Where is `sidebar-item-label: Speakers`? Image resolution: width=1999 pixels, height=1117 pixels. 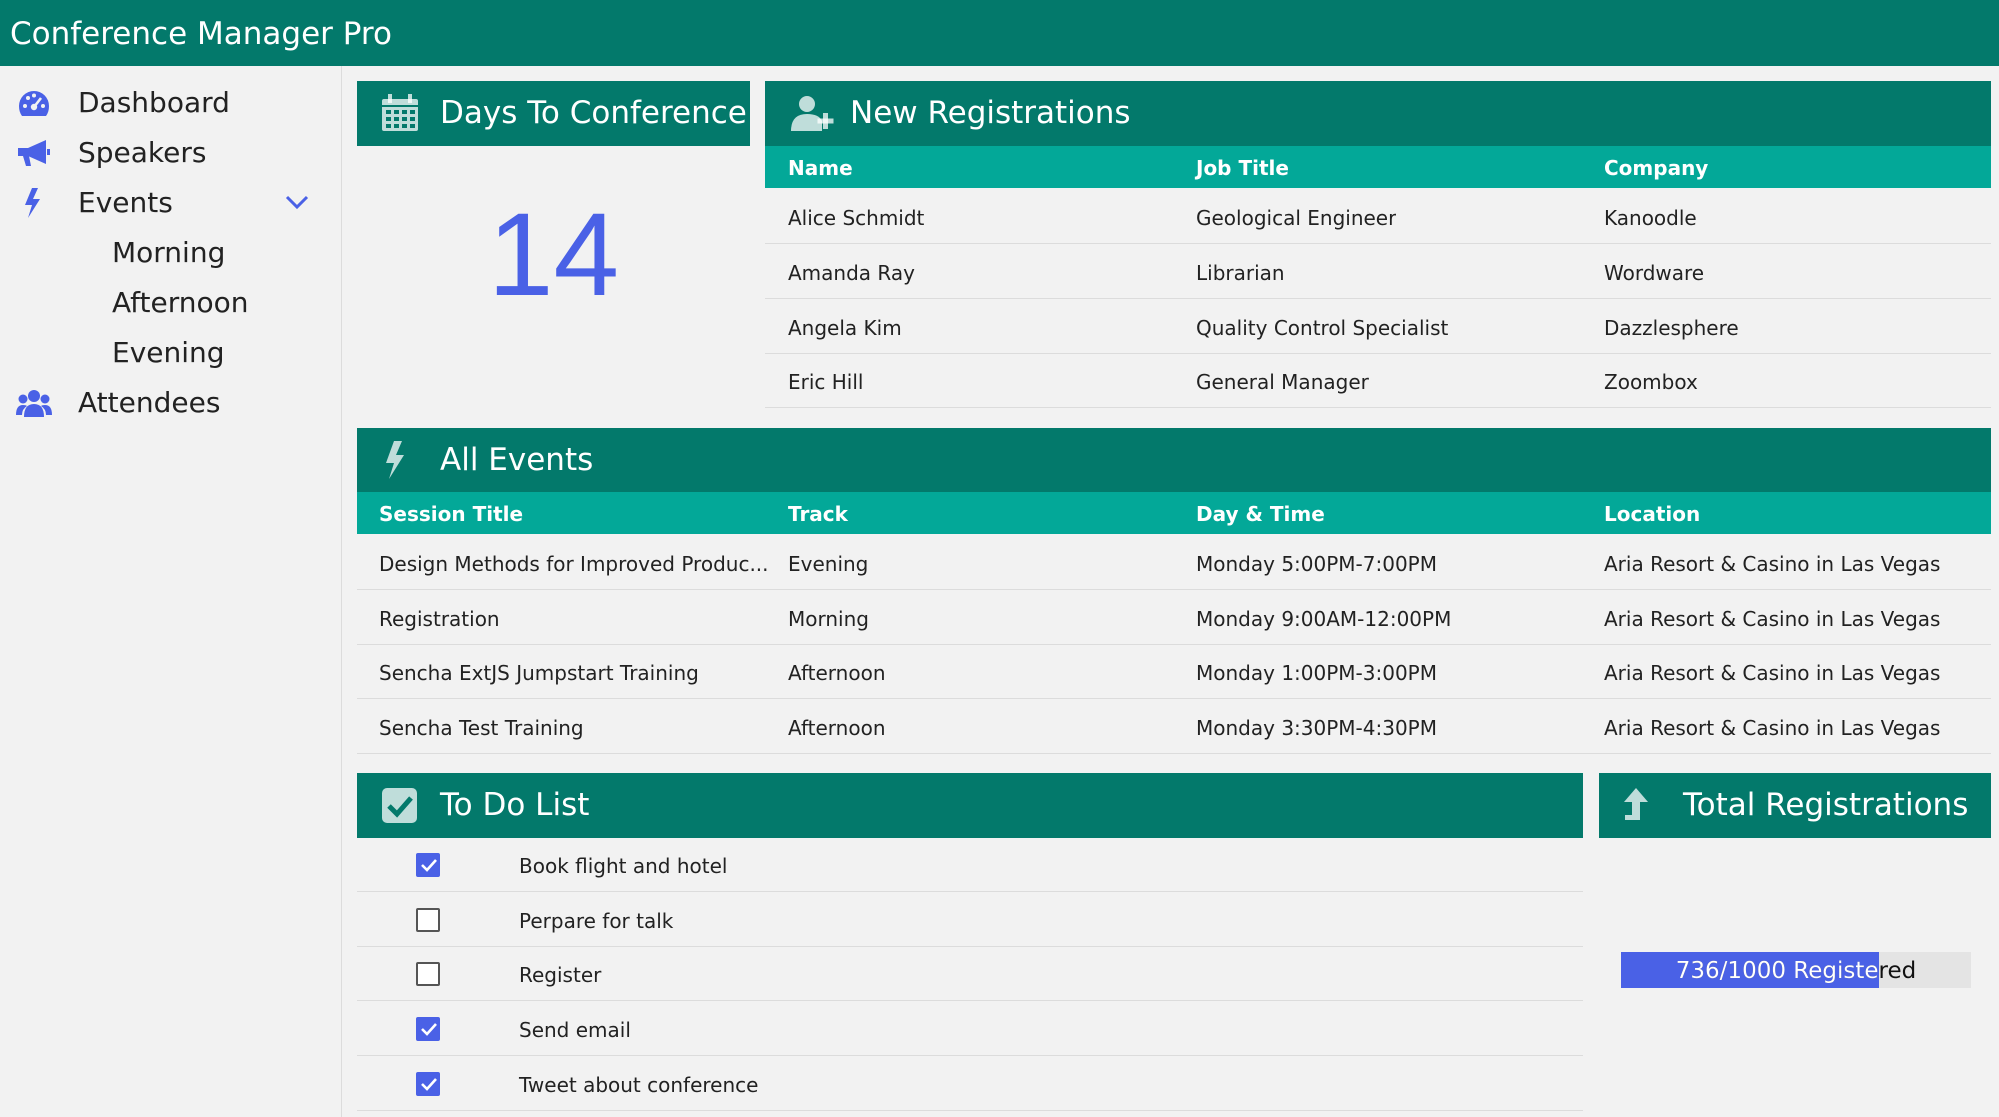 sidebar-item-label: Speakers is located at coordinates (142, 152).